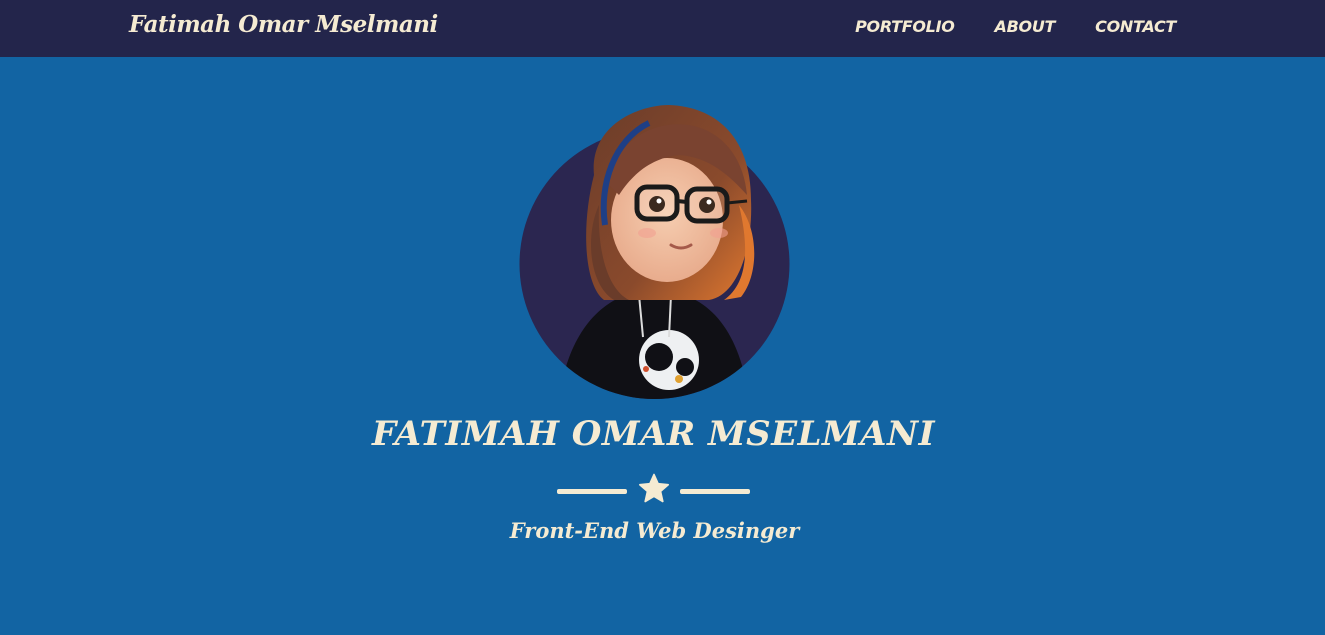 The width and height of the screenshot is (1325, 635). Describe the element at coordinates (1025, 26) in the screenshot. I see `nav-link-about: ABOUT` at that location.